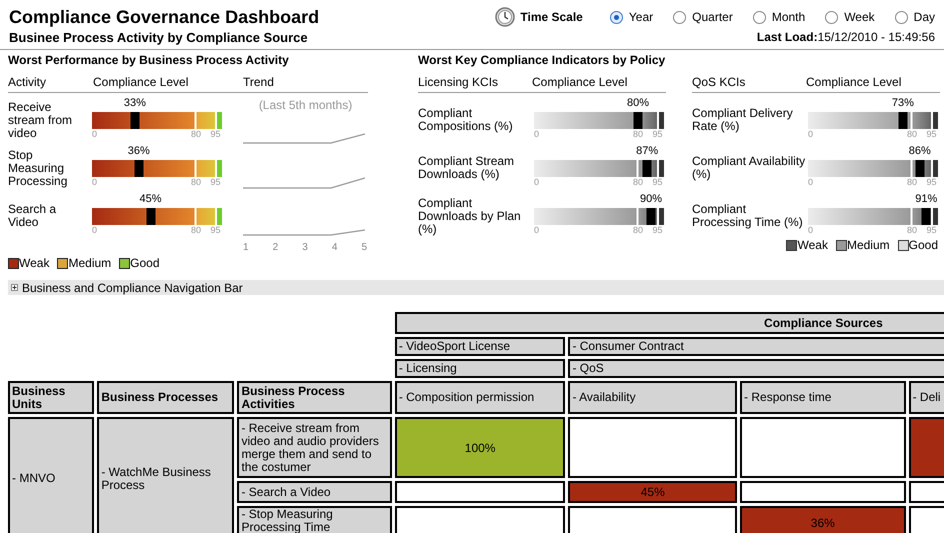 This screenshot has width=944, height=533. Describe the element at coordinates (364, 248) in the screenshot. I see `axis-label: 5` at that location.